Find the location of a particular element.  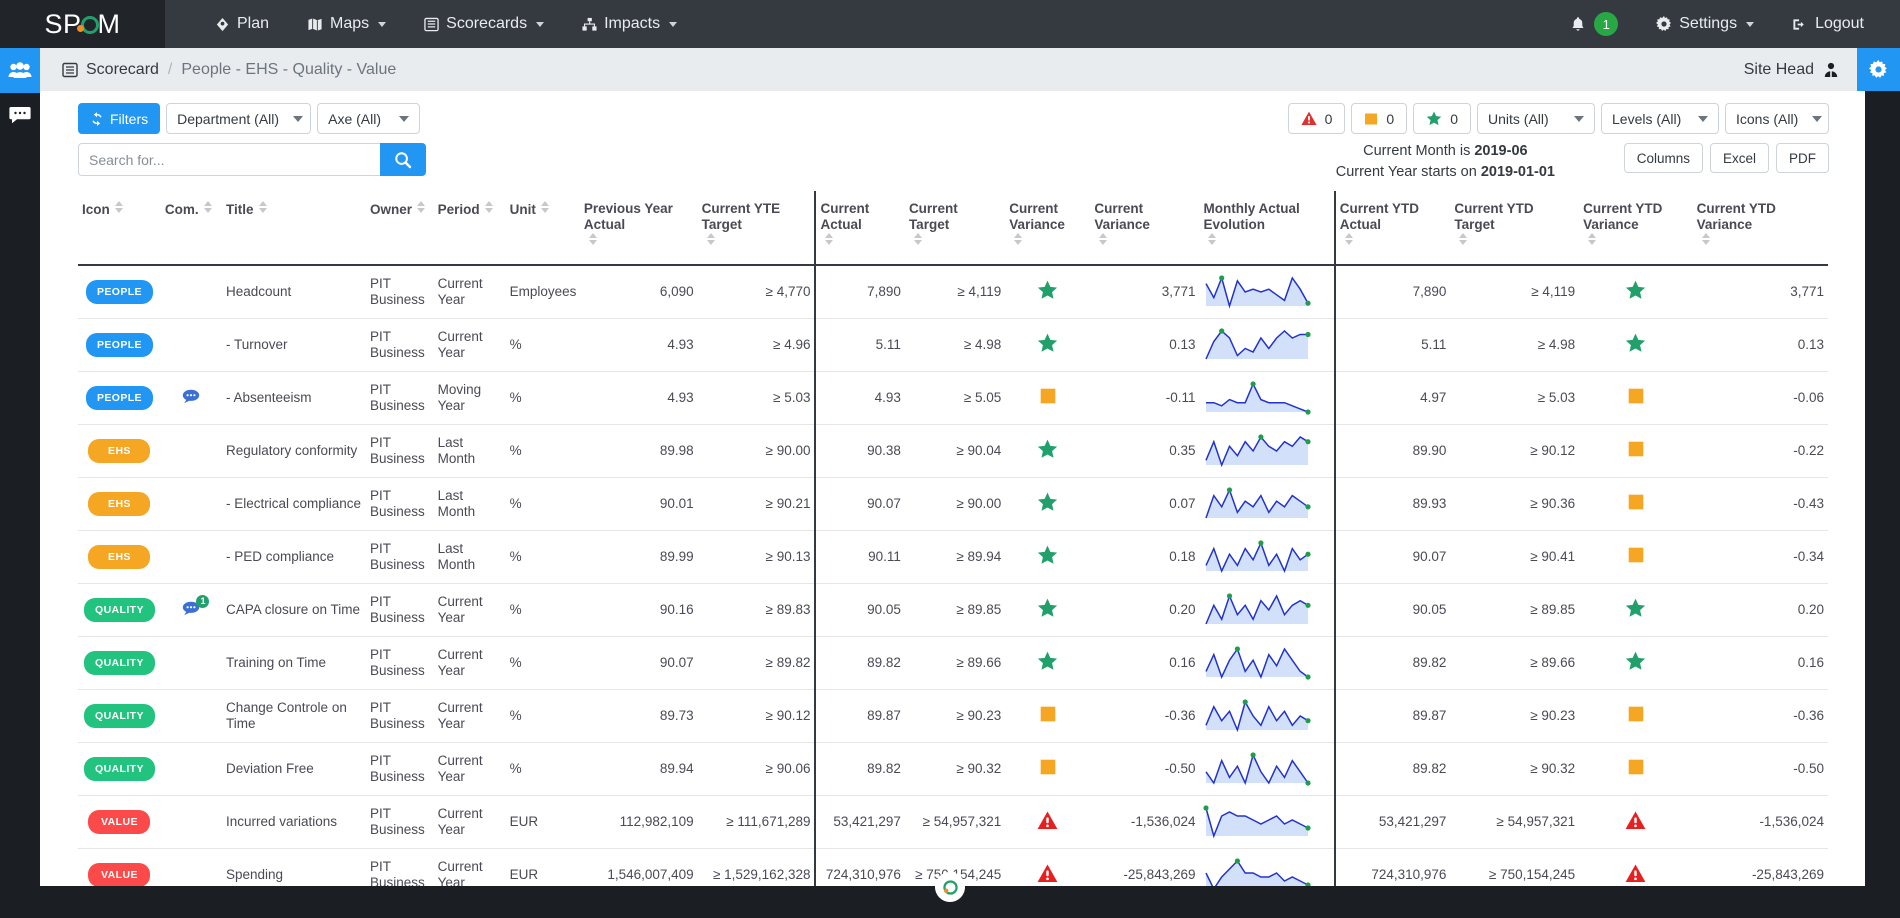

bottom-bar is located at coordinates (950, 895).